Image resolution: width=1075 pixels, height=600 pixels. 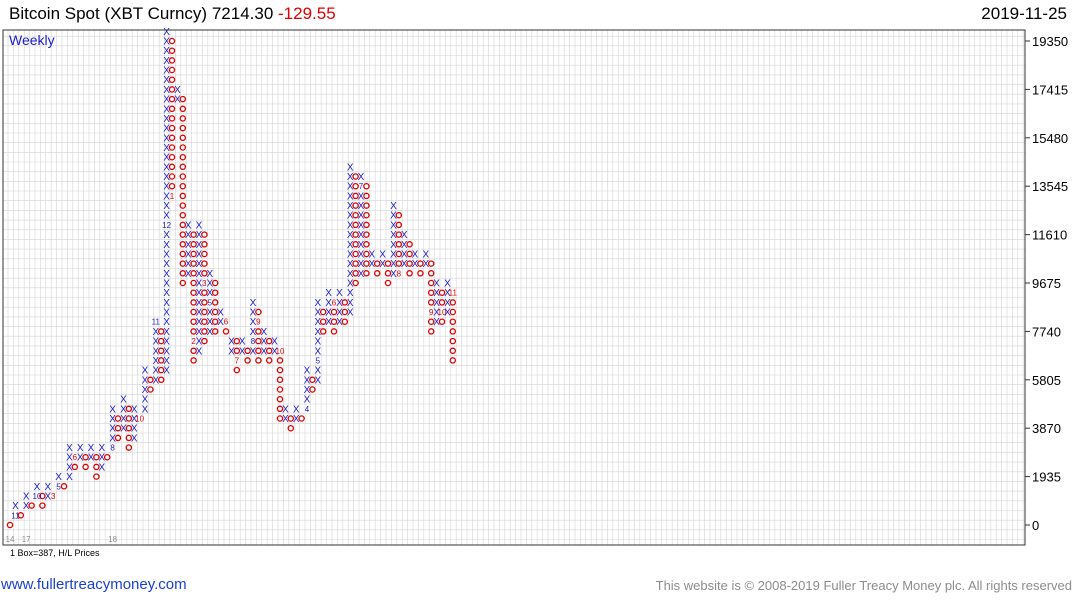 I want to click on year-label: 17, so click(x=26, y=539).